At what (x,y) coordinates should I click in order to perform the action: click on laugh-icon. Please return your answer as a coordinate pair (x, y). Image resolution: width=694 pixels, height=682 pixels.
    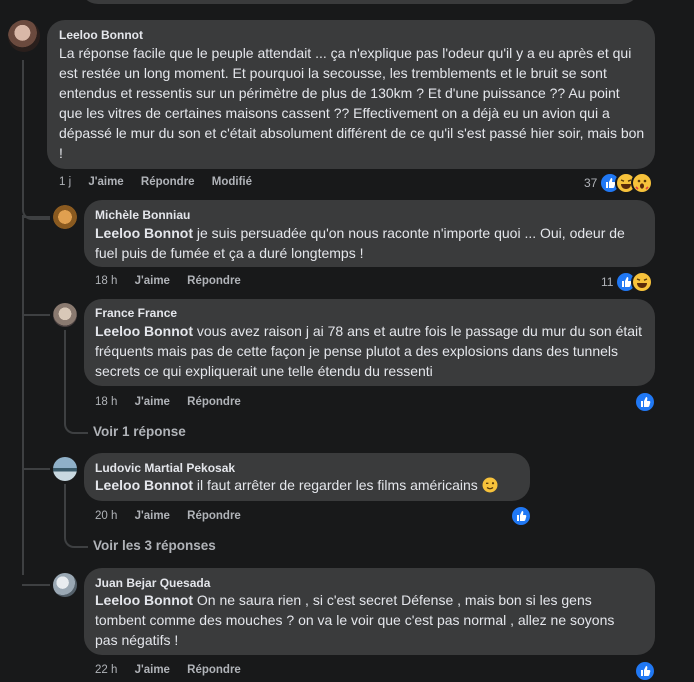
    Looking at the image, I should click on (642, 282).